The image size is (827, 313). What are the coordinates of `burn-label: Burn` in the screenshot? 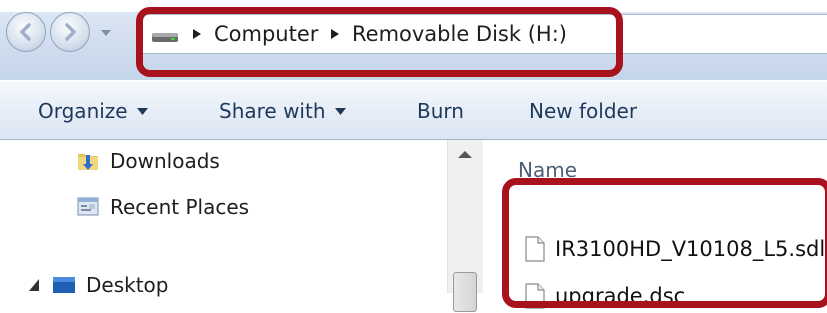 It's located at (440, 111).